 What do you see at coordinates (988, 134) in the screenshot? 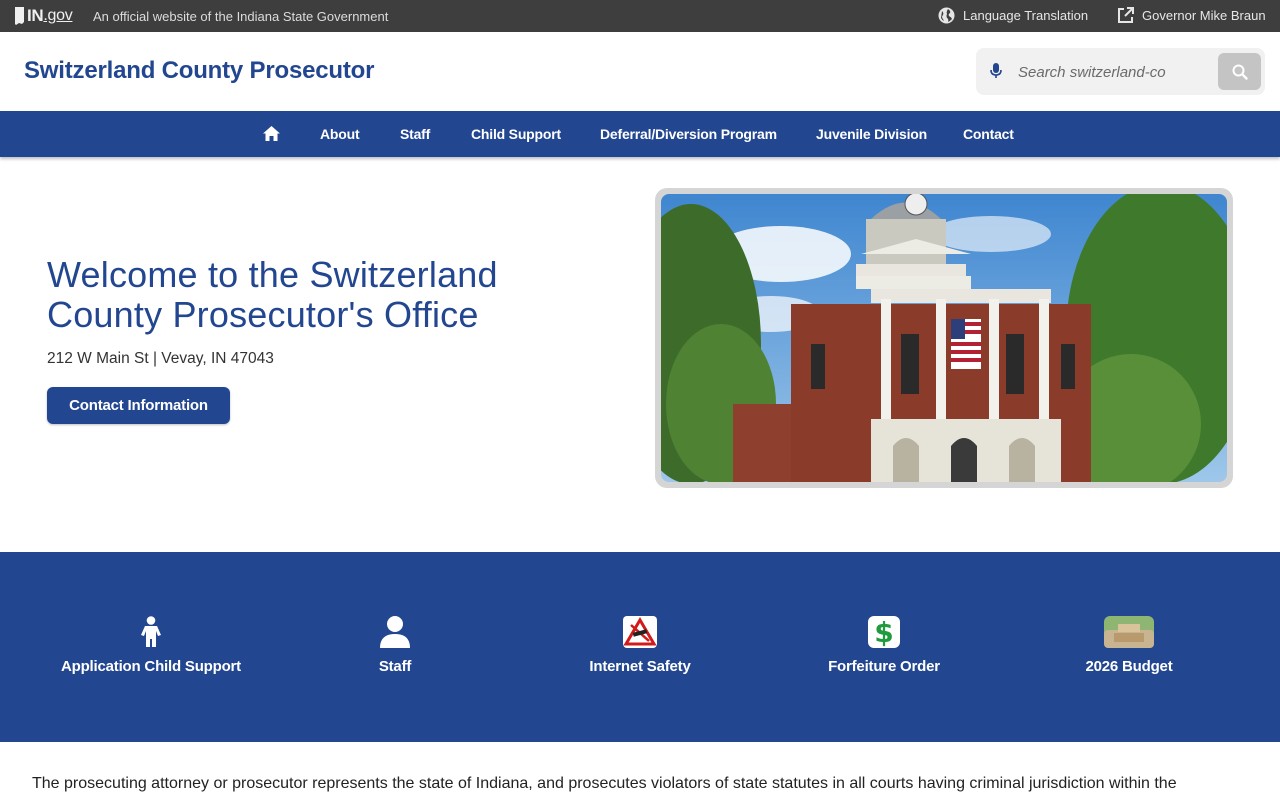
I see `nav-item-contact: Contact` at bounding box center [988, 134].